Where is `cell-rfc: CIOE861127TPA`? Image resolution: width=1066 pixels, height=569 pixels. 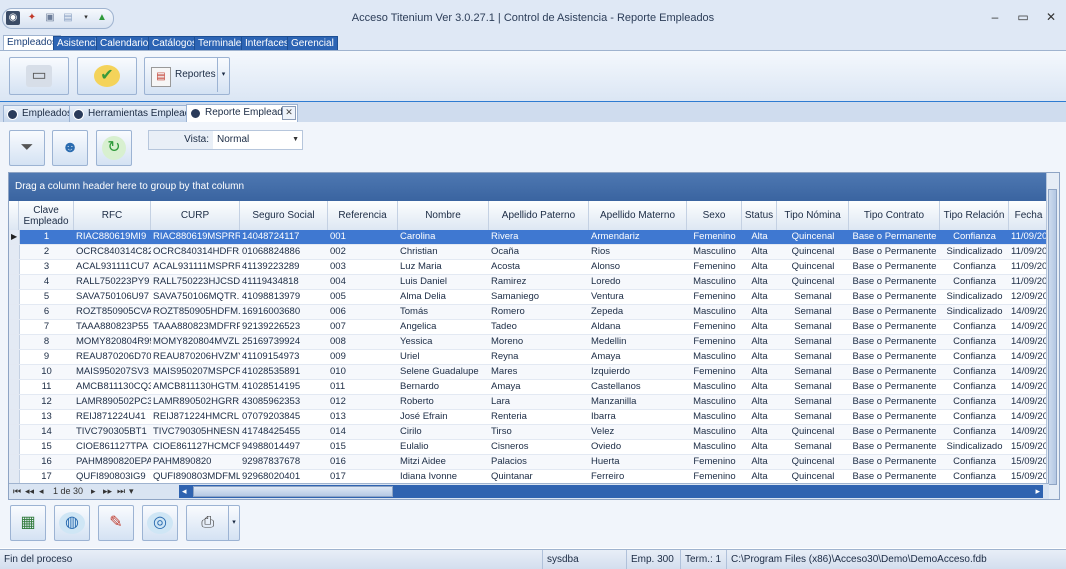
cell-rfc: CIOE861127TPA is located at coordinates (112, 447).